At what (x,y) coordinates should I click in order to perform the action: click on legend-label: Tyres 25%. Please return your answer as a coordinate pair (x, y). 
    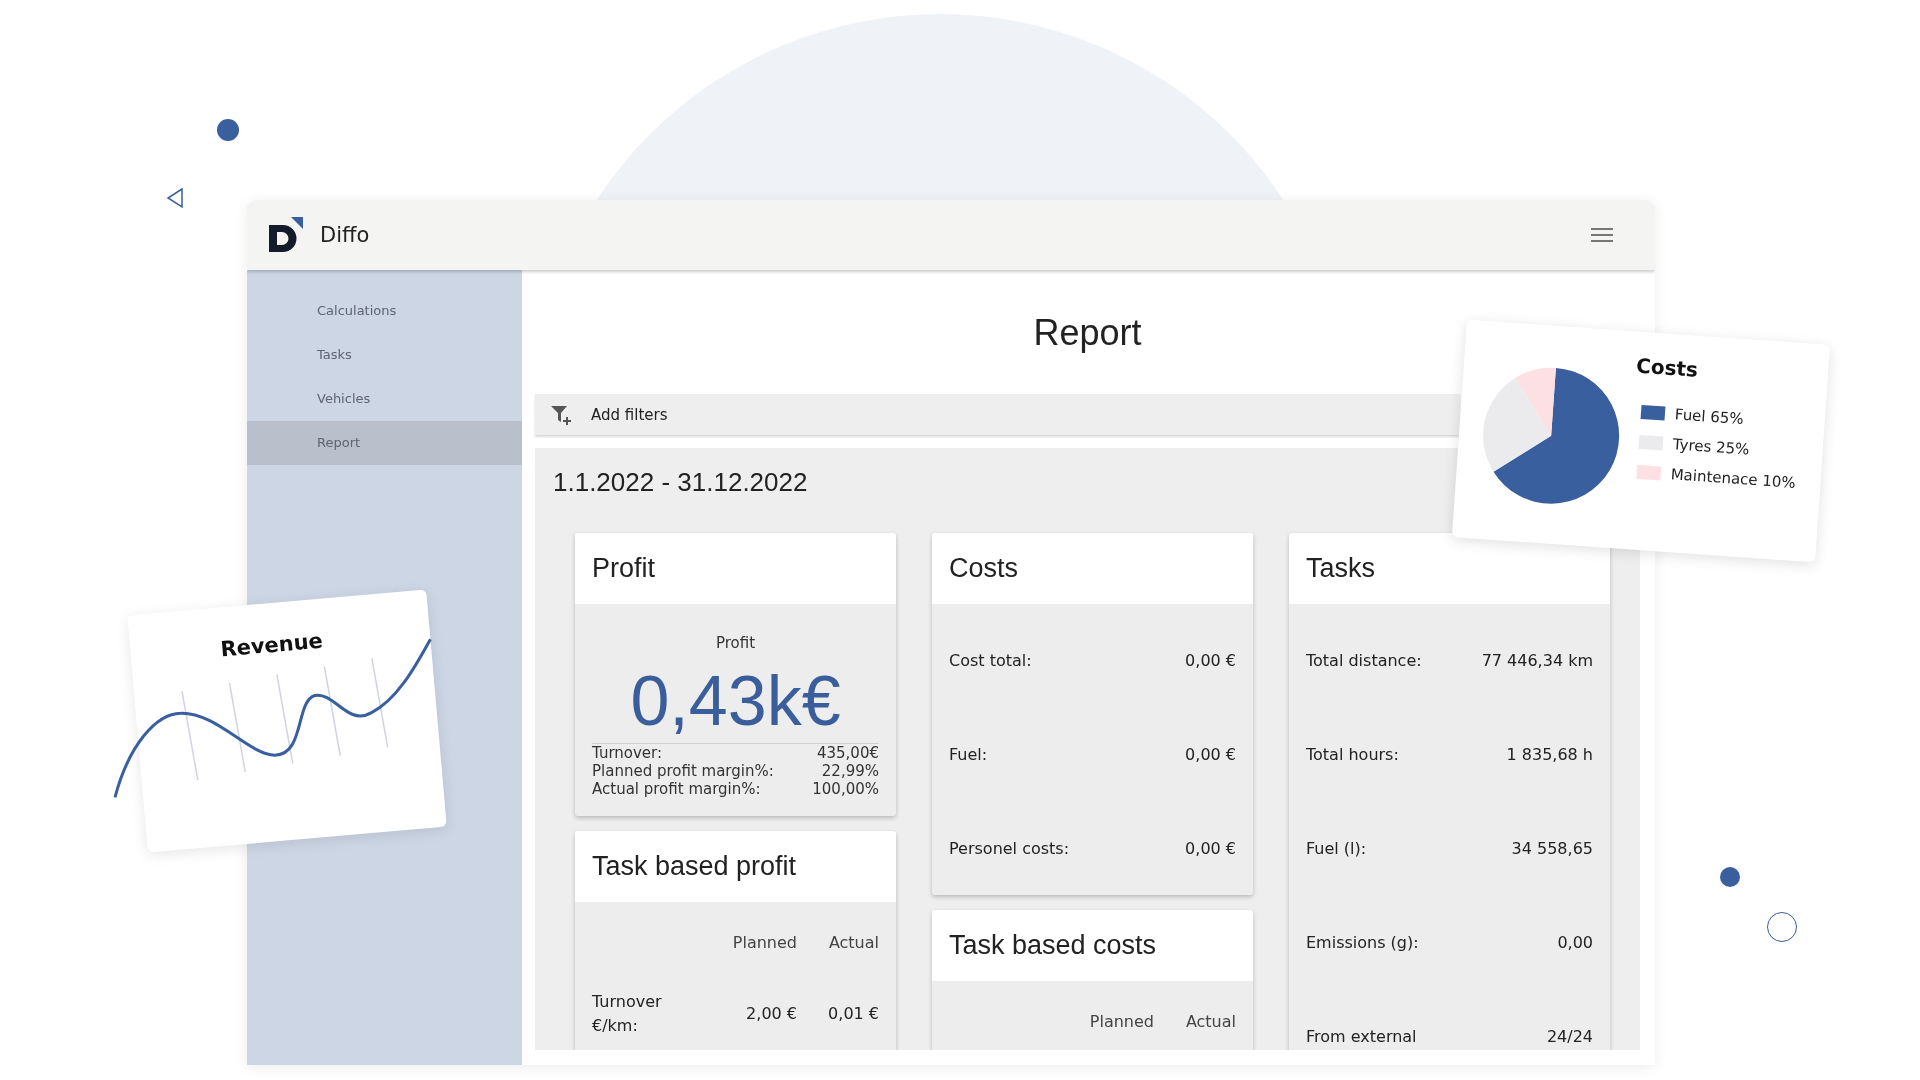
    Looking at the image, I should click on (1711, 447).